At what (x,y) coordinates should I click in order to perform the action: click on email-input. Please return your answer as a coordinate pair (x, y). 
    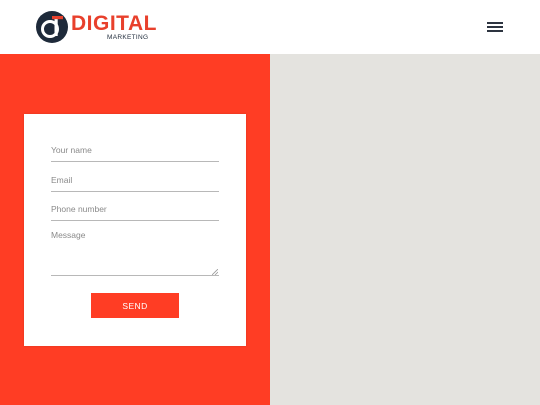
    Looking at the image, I should click on (135, 180).